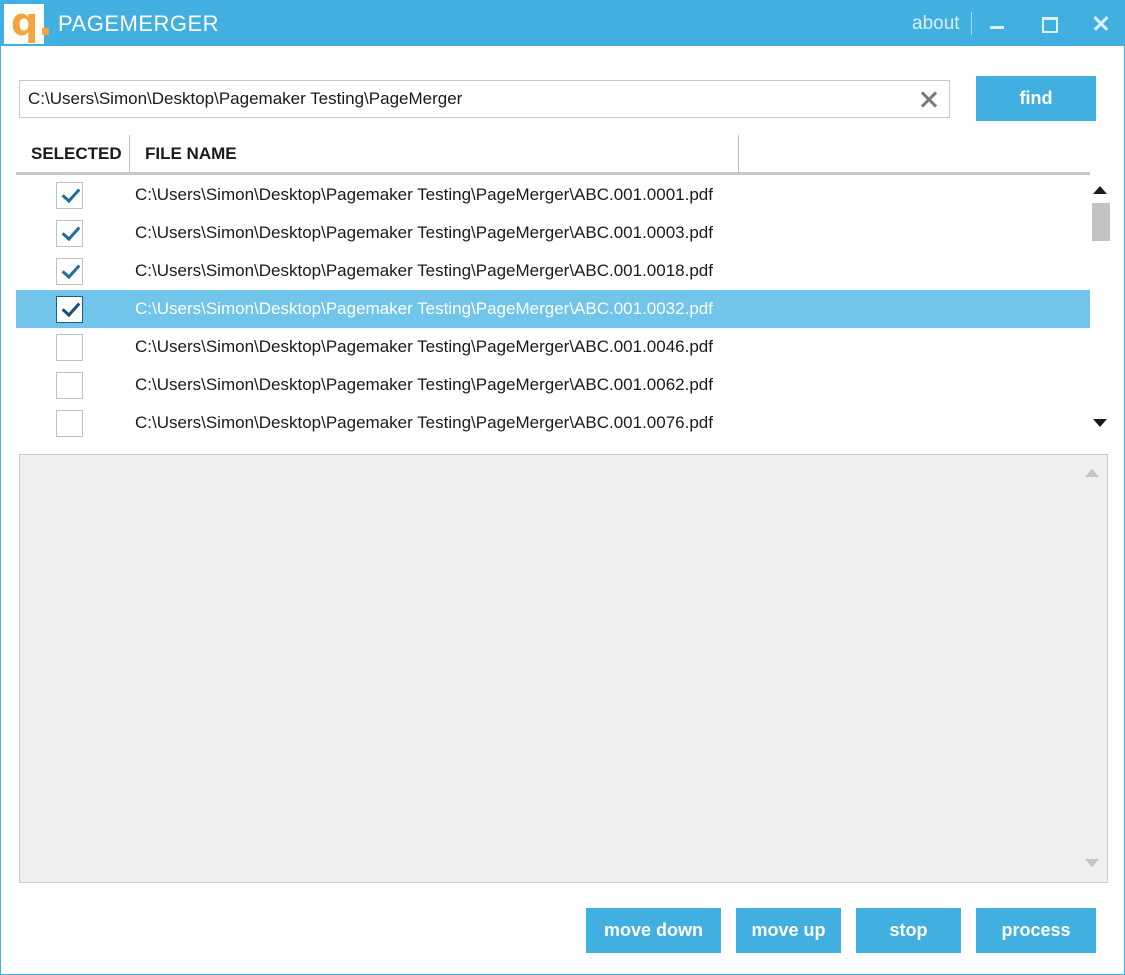 The height and width of the screenshot is (975, 1125). Describe the element at coordinates (998, 24) in the screenshot. I see `minimize-icon` at that location.